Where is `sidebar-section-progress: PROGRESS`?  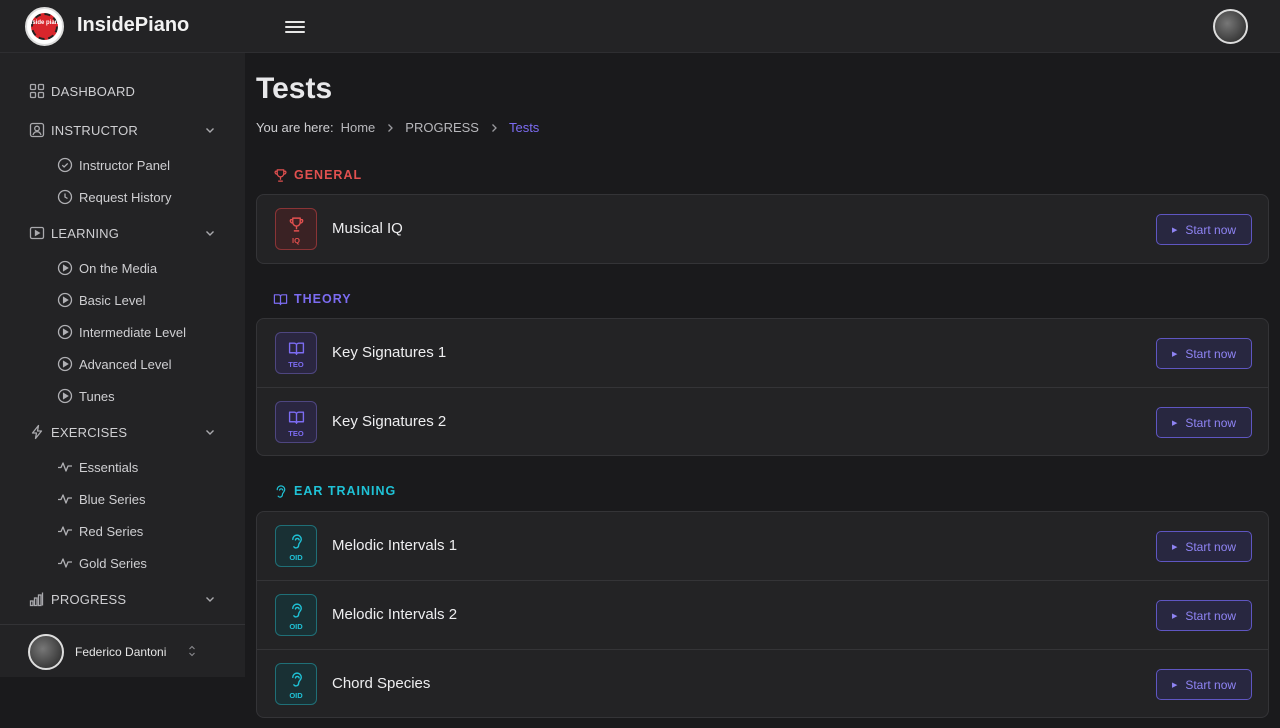 sidebar-section-progress: PROGRESS is located at coordinates (122, 599).